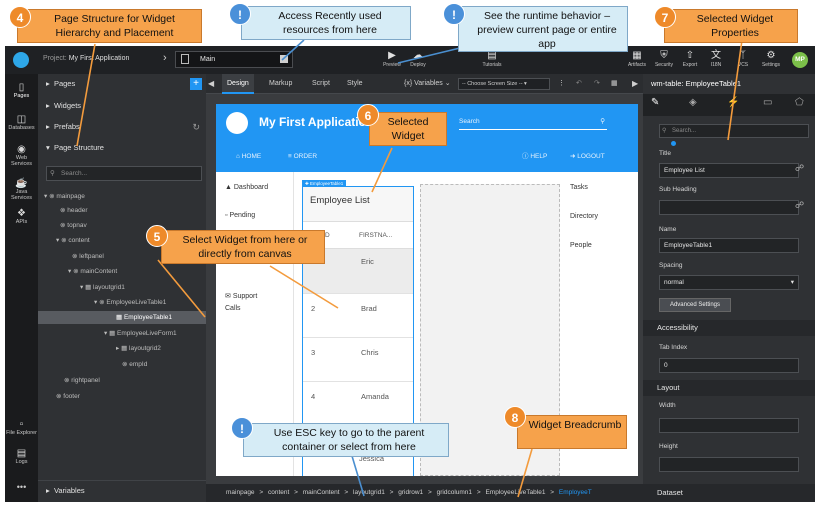 The width and height of the screenshot is (820, 508). I want to click on arrow-5-to-tree, so click(181, 288).